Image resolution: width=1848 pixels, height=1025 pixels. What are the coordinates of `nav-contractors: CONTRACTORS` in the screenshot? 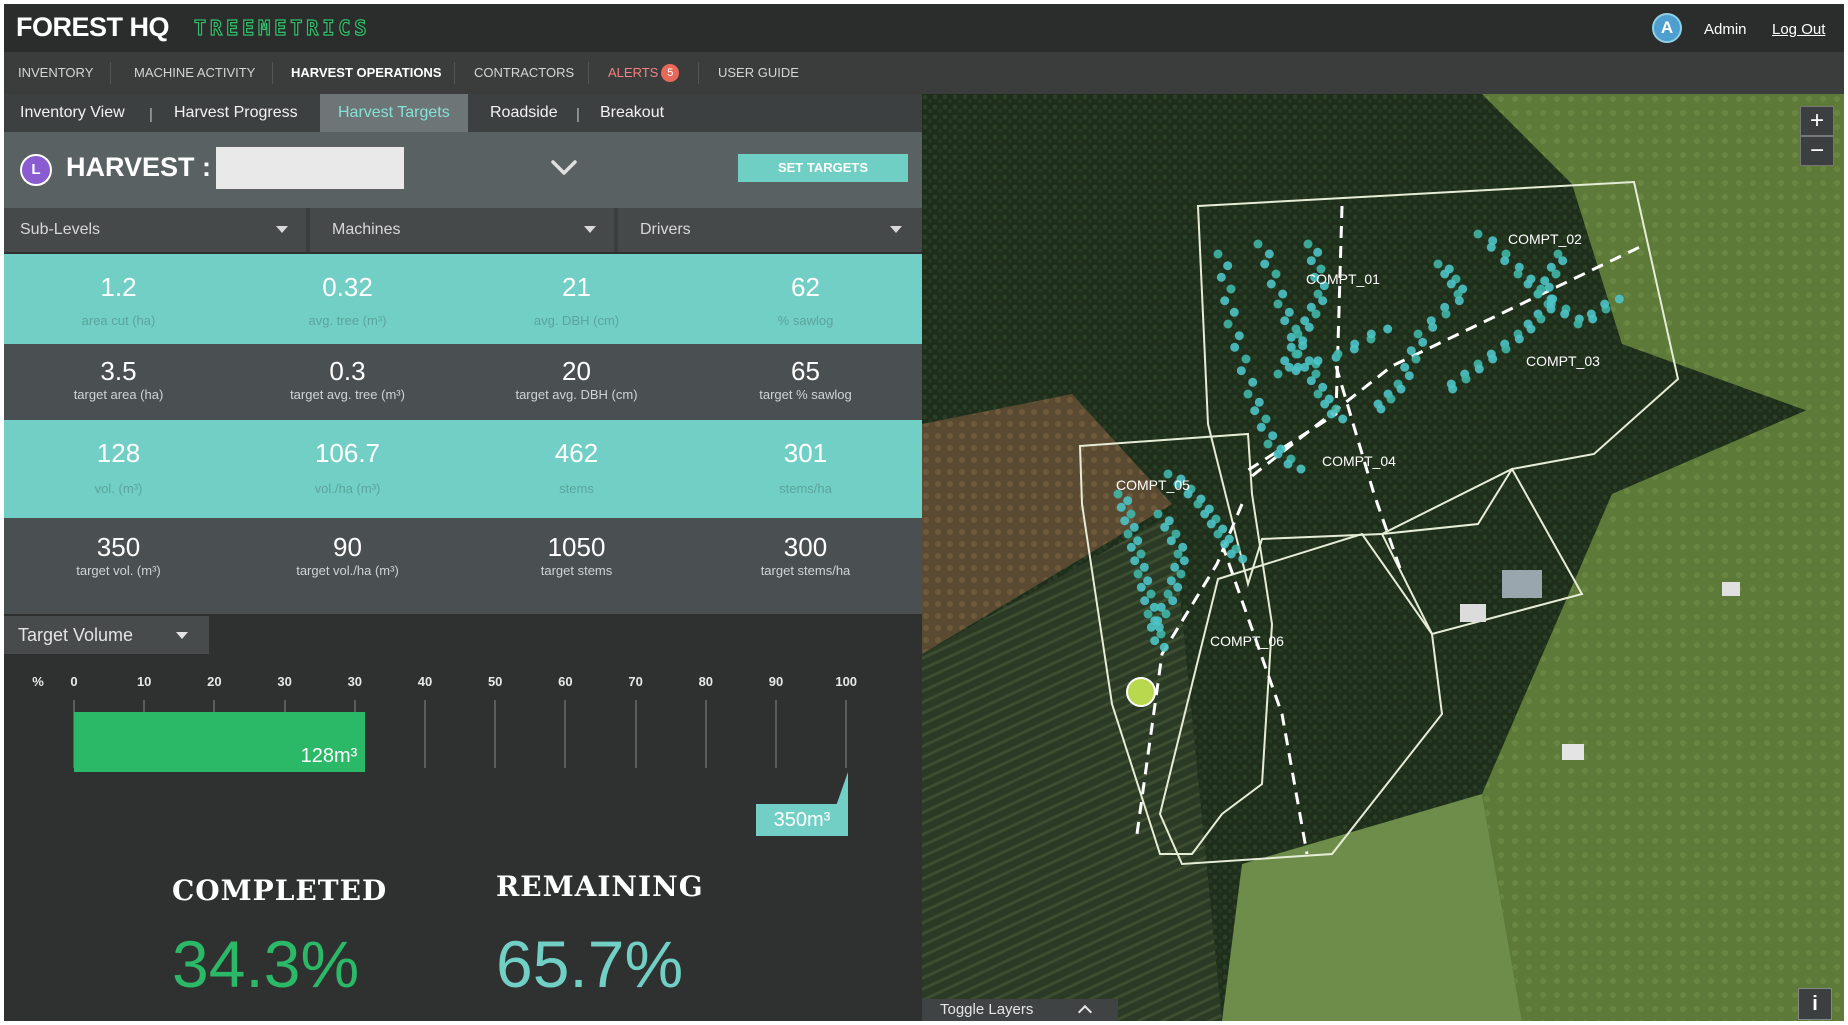 It's located at (524, 73).